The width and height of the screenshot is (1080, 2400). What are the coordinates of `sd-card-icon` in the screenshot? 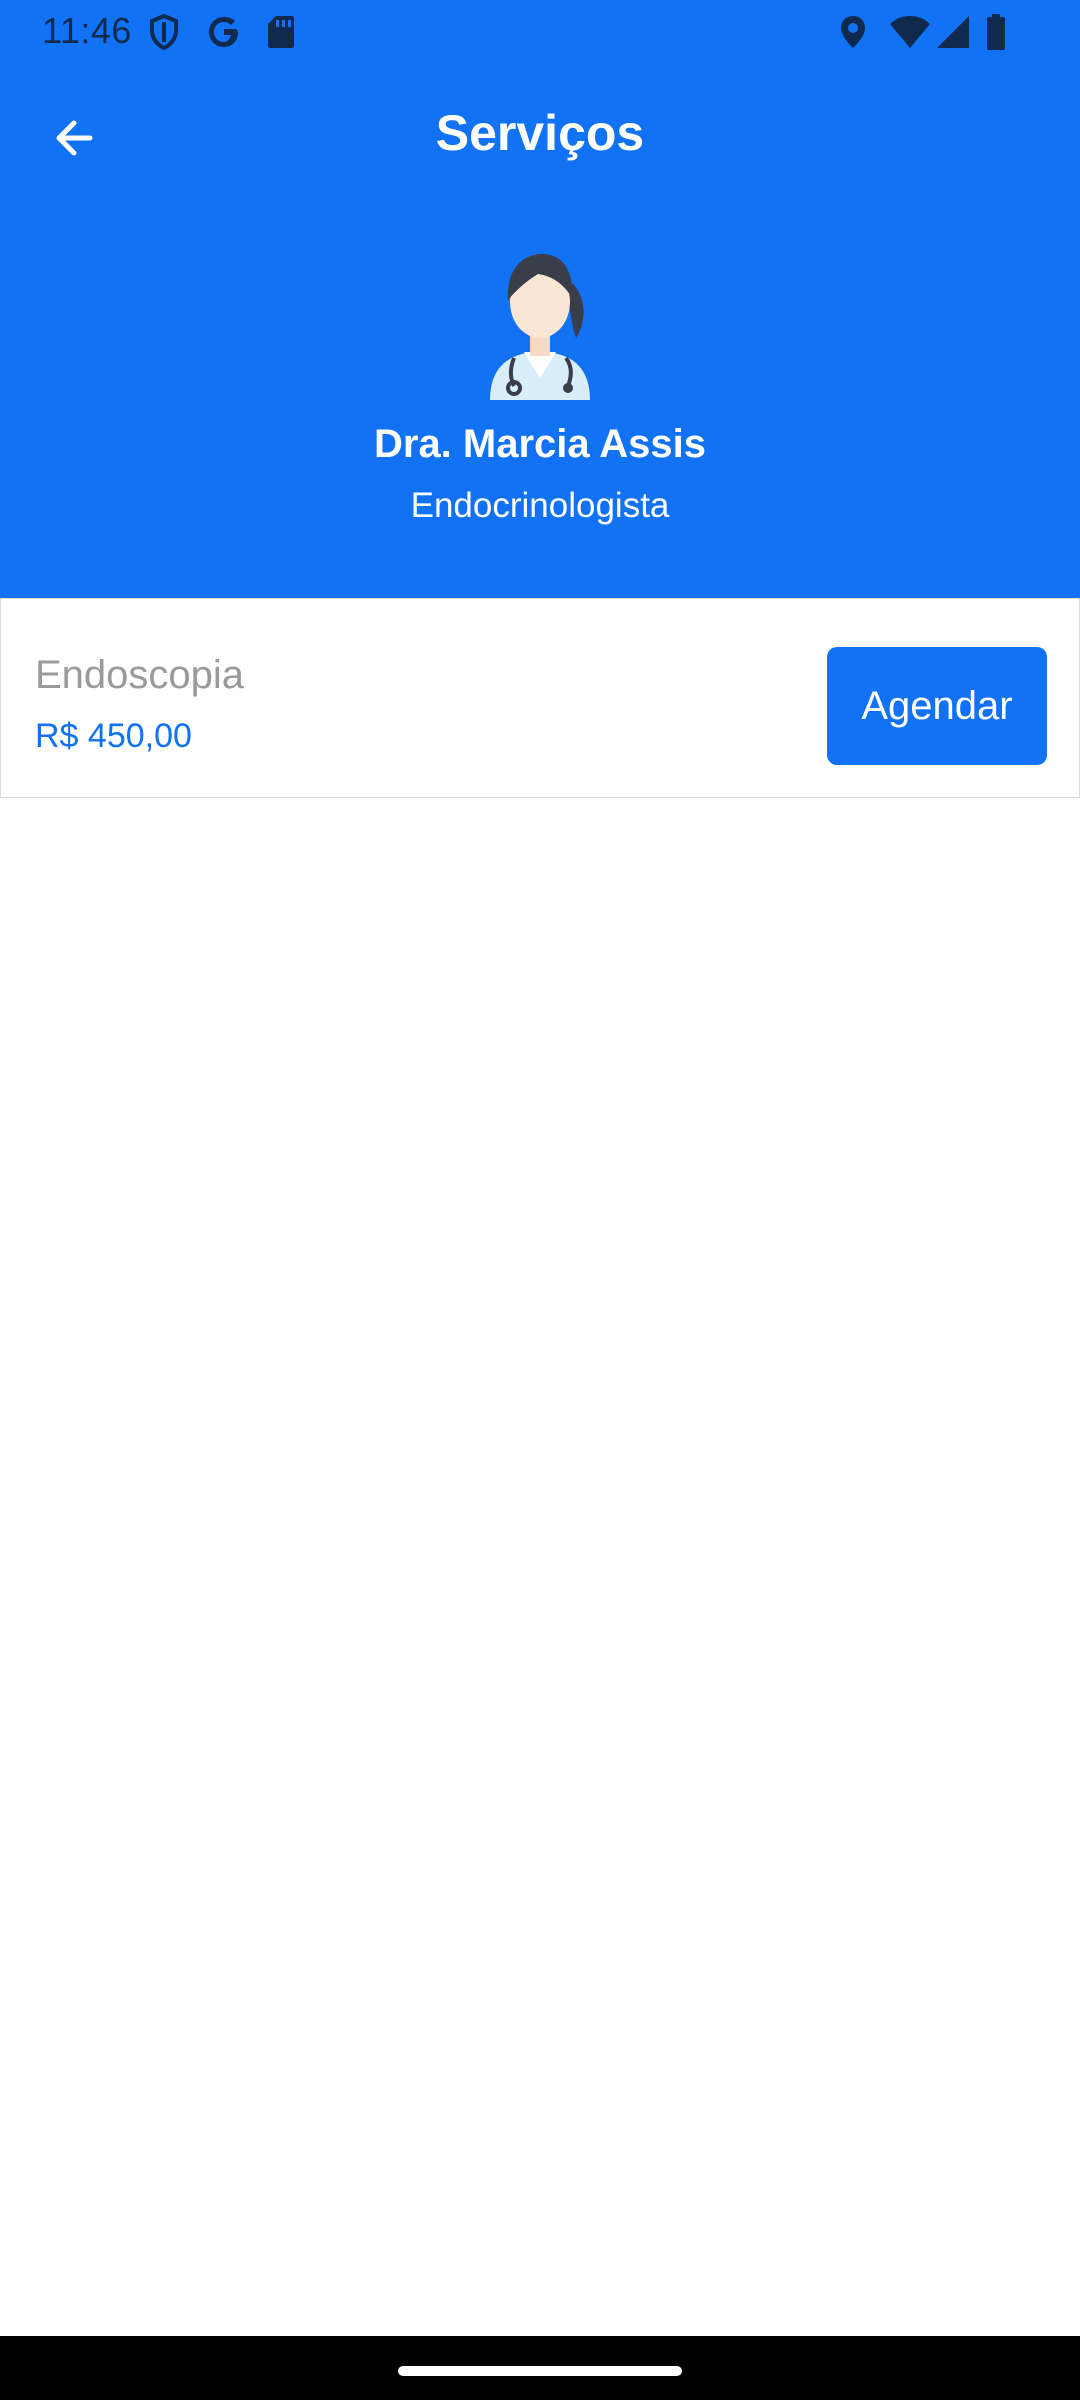 It's located at (281, 32).